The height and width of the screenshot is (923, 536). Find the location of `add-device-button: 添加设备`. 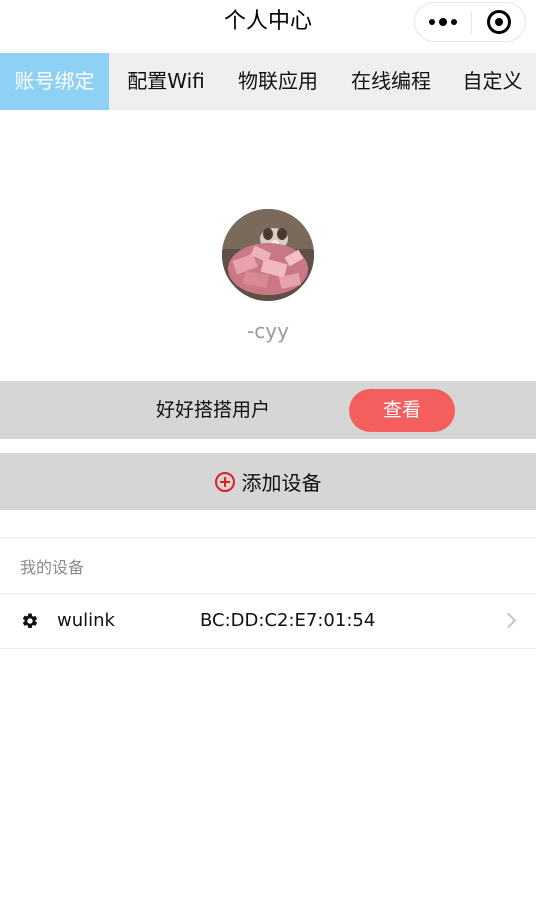

add-device-button: 添加设备 is located at coordinates (268, 481).